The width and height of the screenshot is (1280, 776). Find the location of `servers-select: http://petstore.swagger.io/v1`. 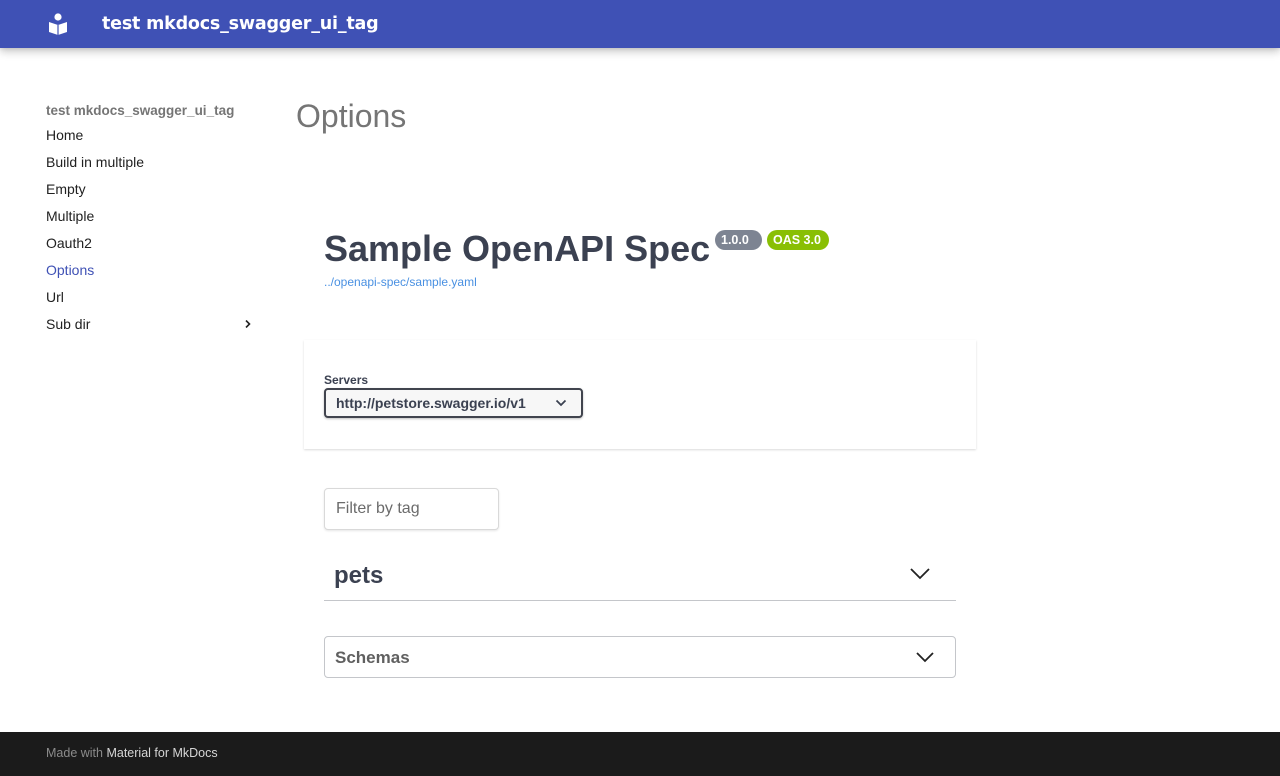

servers-select: http://petstore.swagger.io/v1 is located at coordinates (453, 403).